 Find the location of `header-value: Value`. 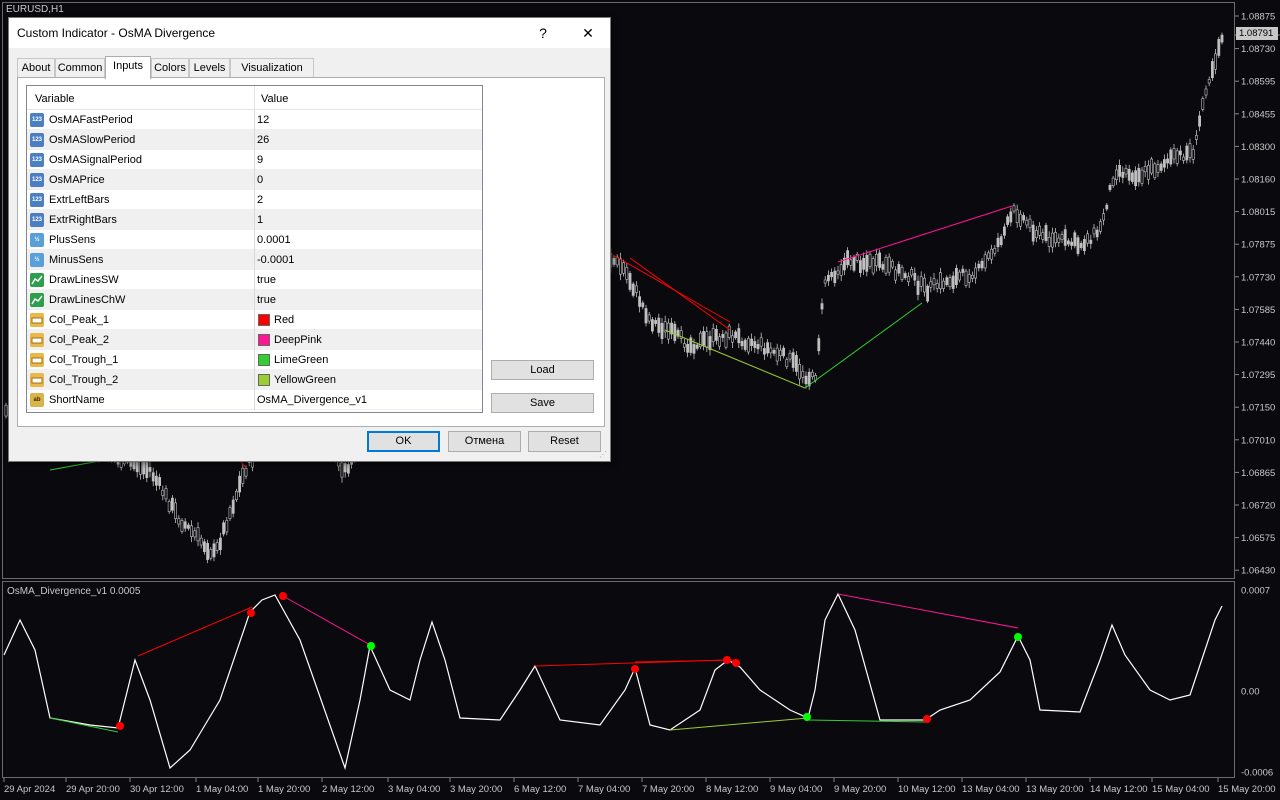

header-value: Value is located at coordinates (274, 99).